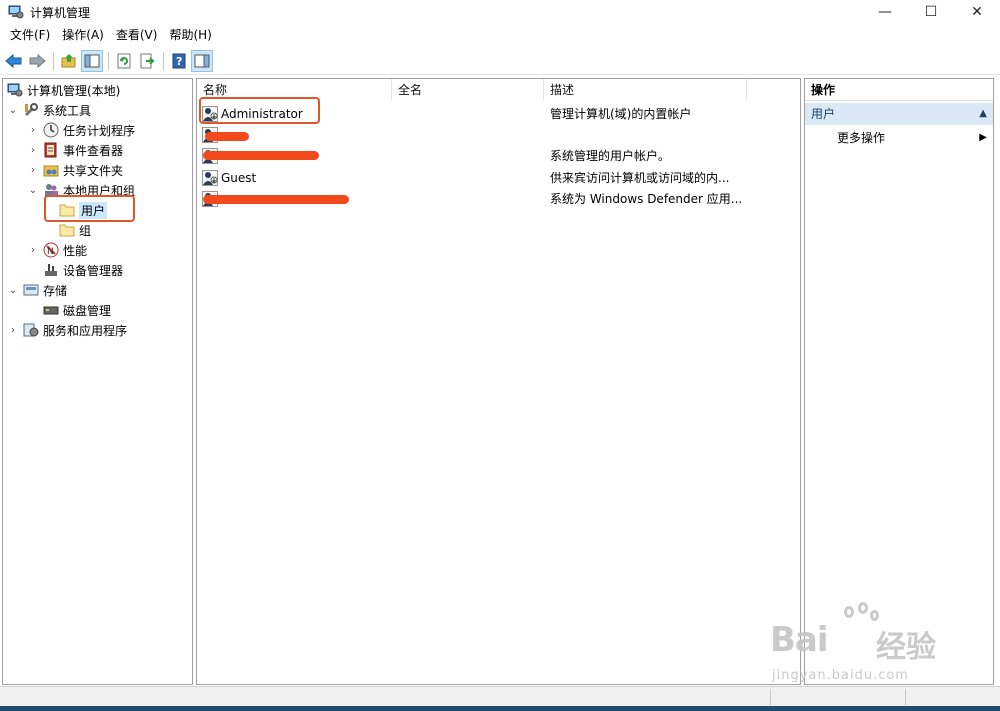 This screenshot has width=1000, height=711. What do you see at coordinates (650, 135) in the screenshot?
I see `user-description` at bounding box center [650, 135].